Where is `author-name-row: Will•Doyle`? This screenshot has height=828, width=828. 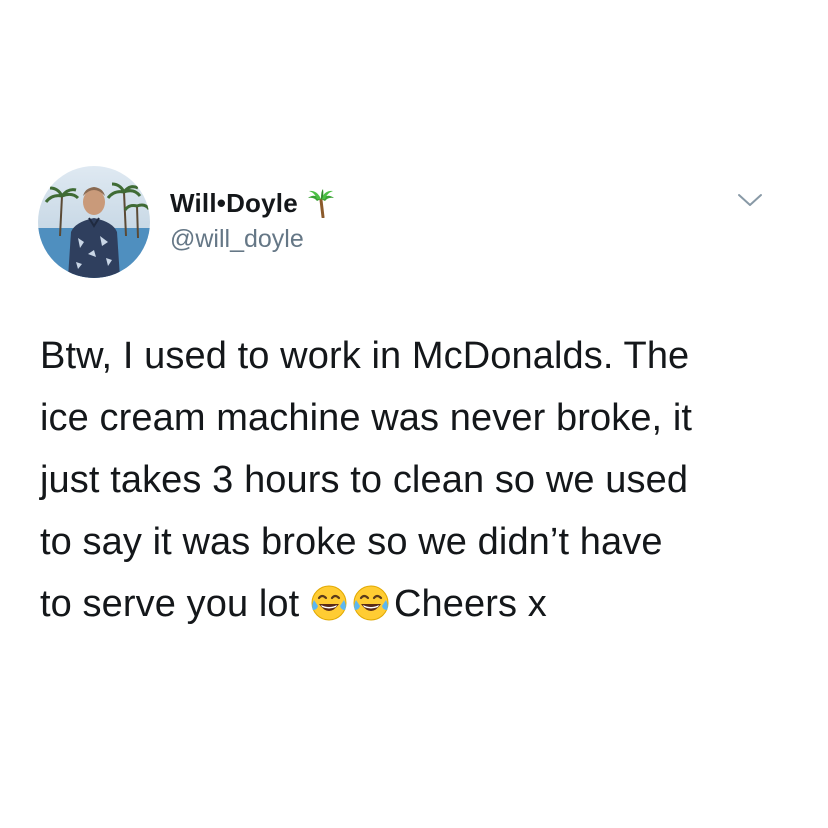
author-name-row: Will•Doyle is located at coordinates (253, 203).